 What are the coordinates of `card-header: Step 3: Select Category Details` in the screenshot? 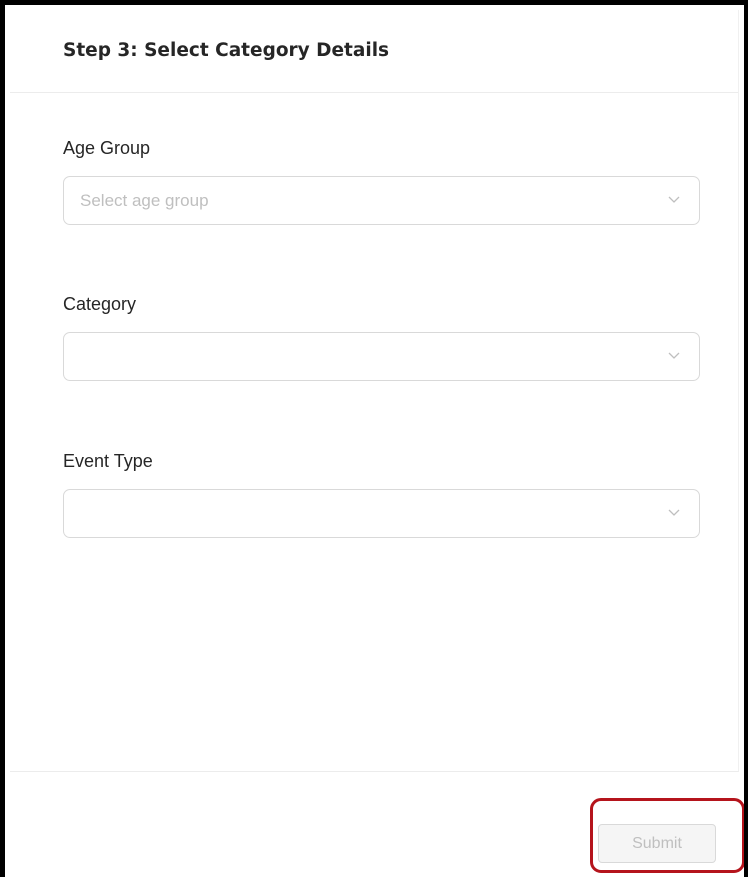 It's located at (374, 51).